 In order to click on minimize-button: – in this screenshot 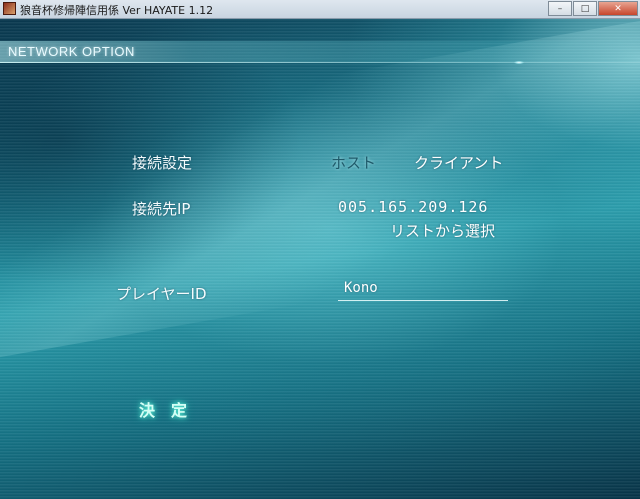, I will do `click(560, 8)`.